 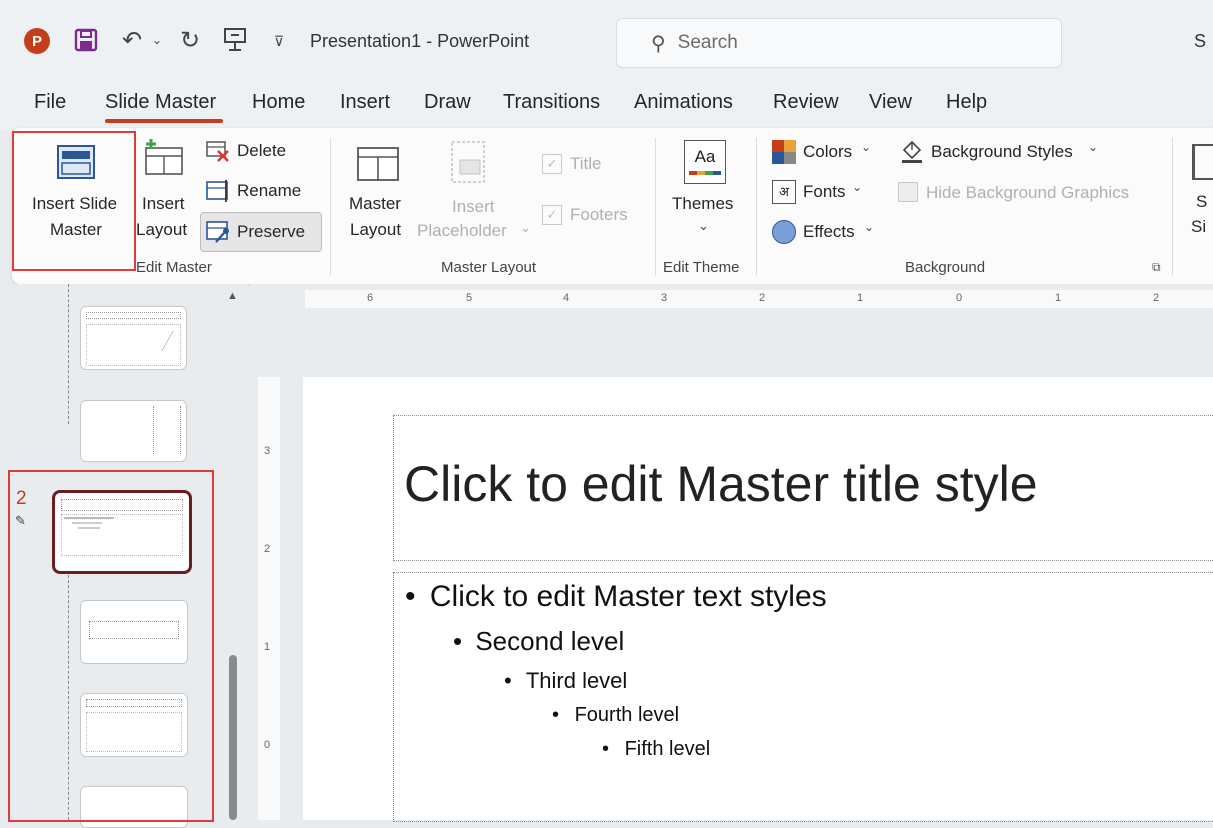 What do you see at coordinates (869, 227) in the screenshot?
I see `effects-dropdown-icon: ⌄` at bounding box center [869, 227].